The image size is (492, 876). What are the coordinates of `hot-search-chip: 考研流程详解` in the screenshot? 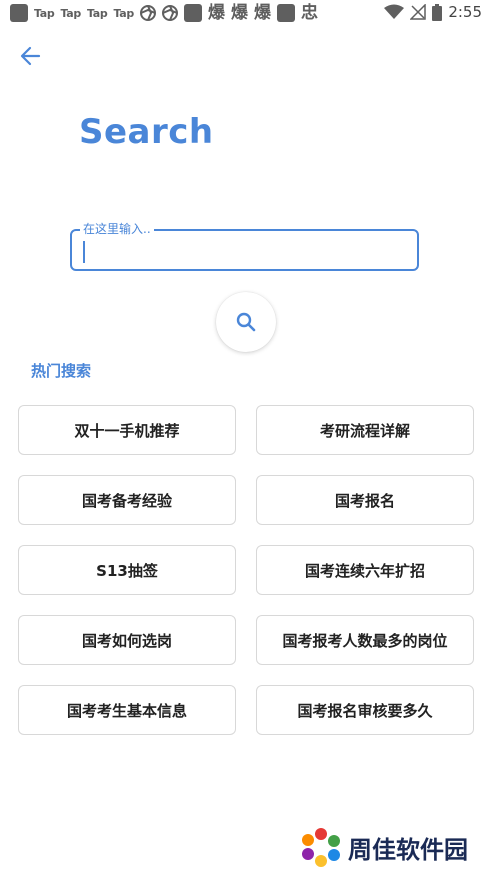 It's located at (365, 430).